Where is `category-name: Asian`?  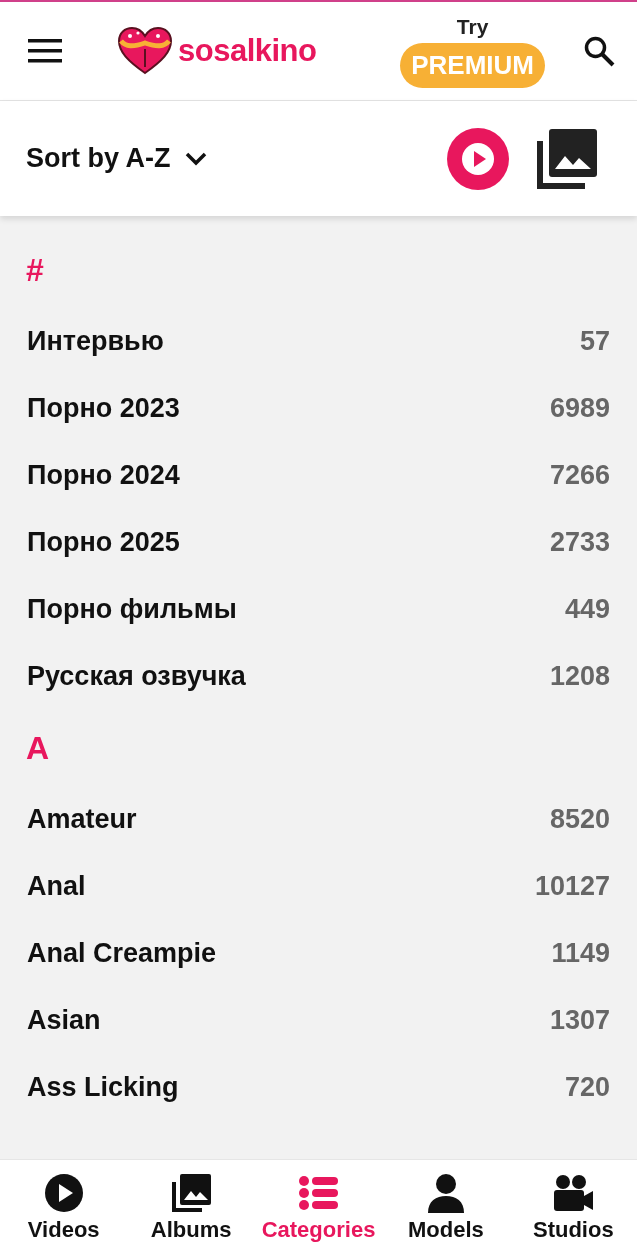 category-name: Asian is located at coordinates (64, 1020).